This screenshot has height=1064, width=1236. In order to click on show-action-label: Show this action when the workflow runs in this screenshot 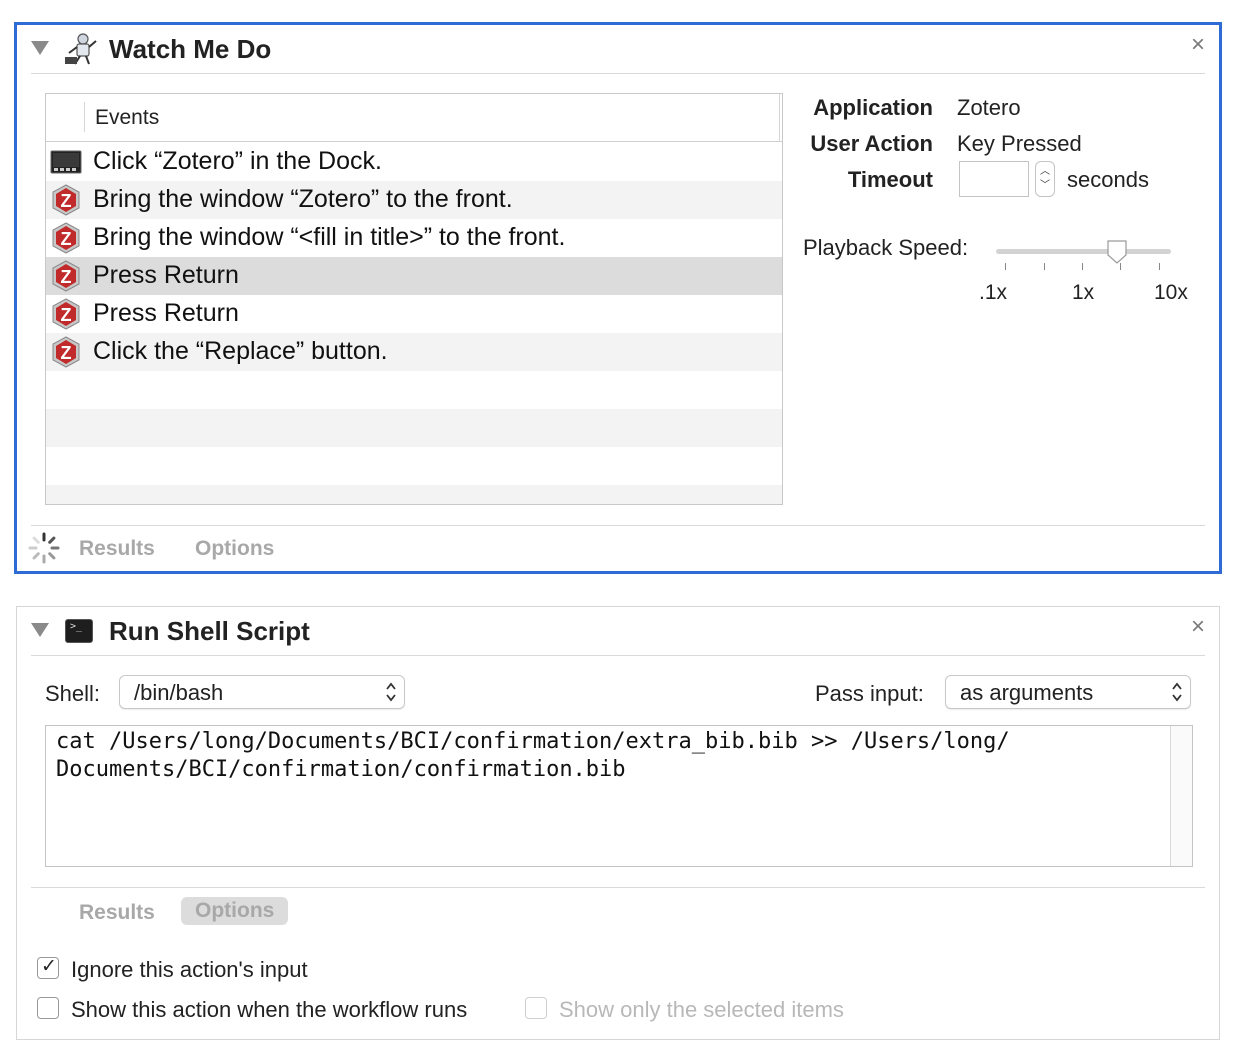, I will do `click(269, 1010)`.